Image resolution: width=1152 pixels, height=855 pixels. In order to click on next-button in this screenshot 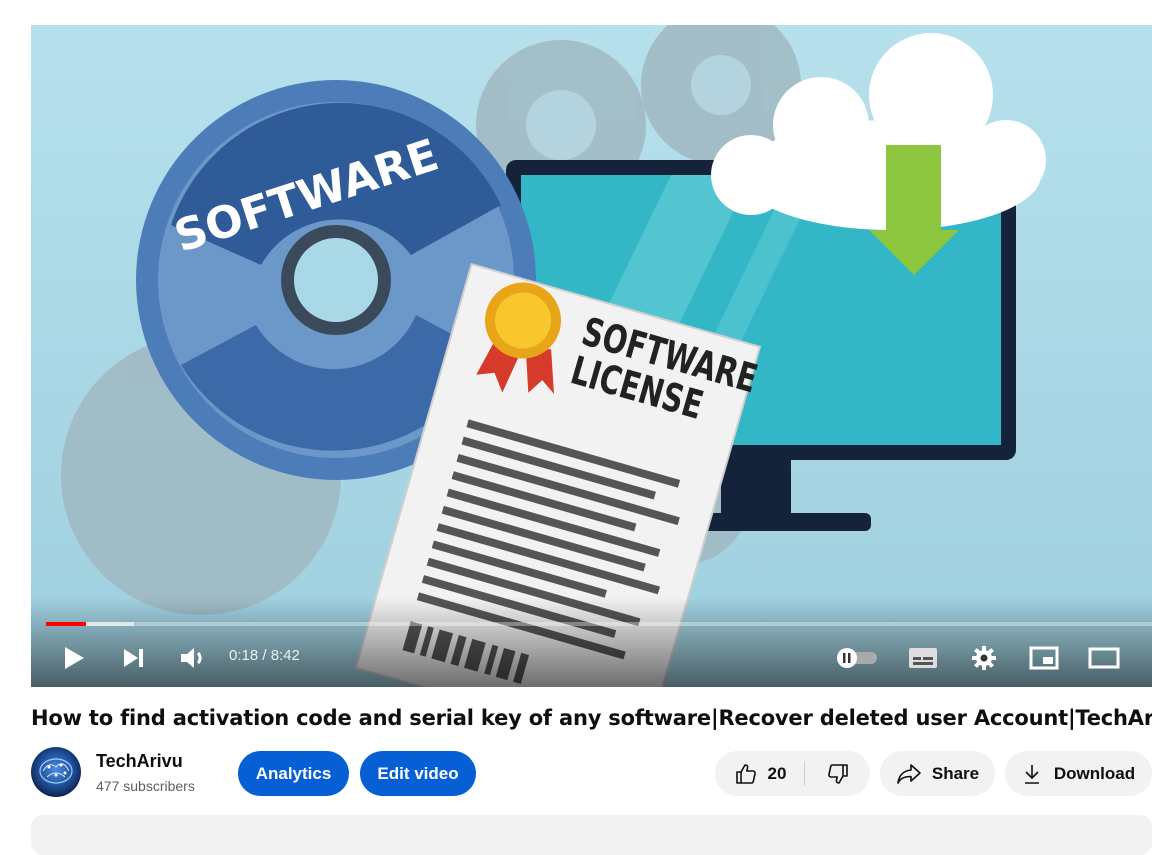, I will do `click(134, 658)`.